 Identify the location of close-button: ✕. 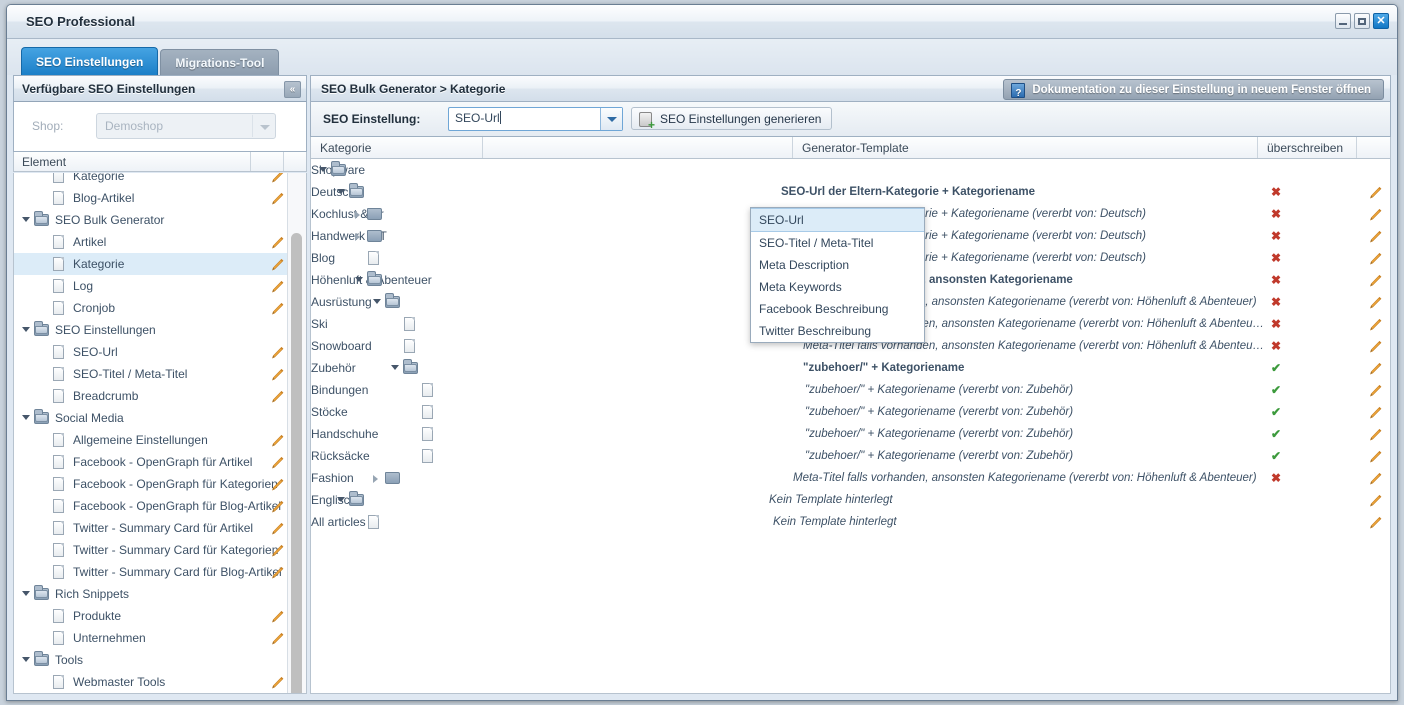
(1381, 21).